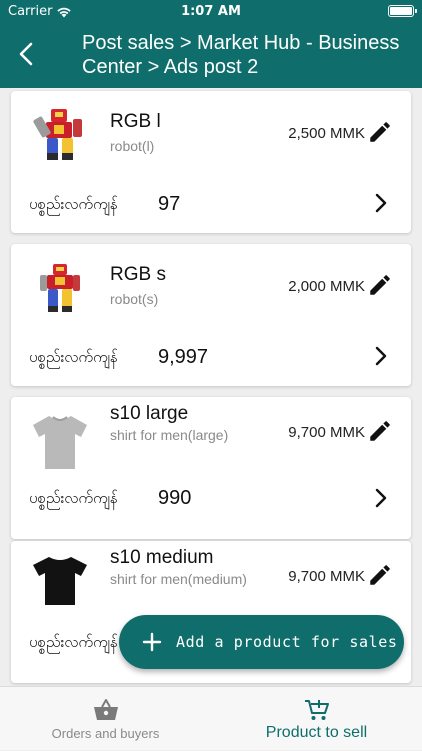 The width and height of the screenshot is (422, 751). Describe the element at coordinates (138, 274) in the screenshot. I see `product-name: RGB s` at that location.